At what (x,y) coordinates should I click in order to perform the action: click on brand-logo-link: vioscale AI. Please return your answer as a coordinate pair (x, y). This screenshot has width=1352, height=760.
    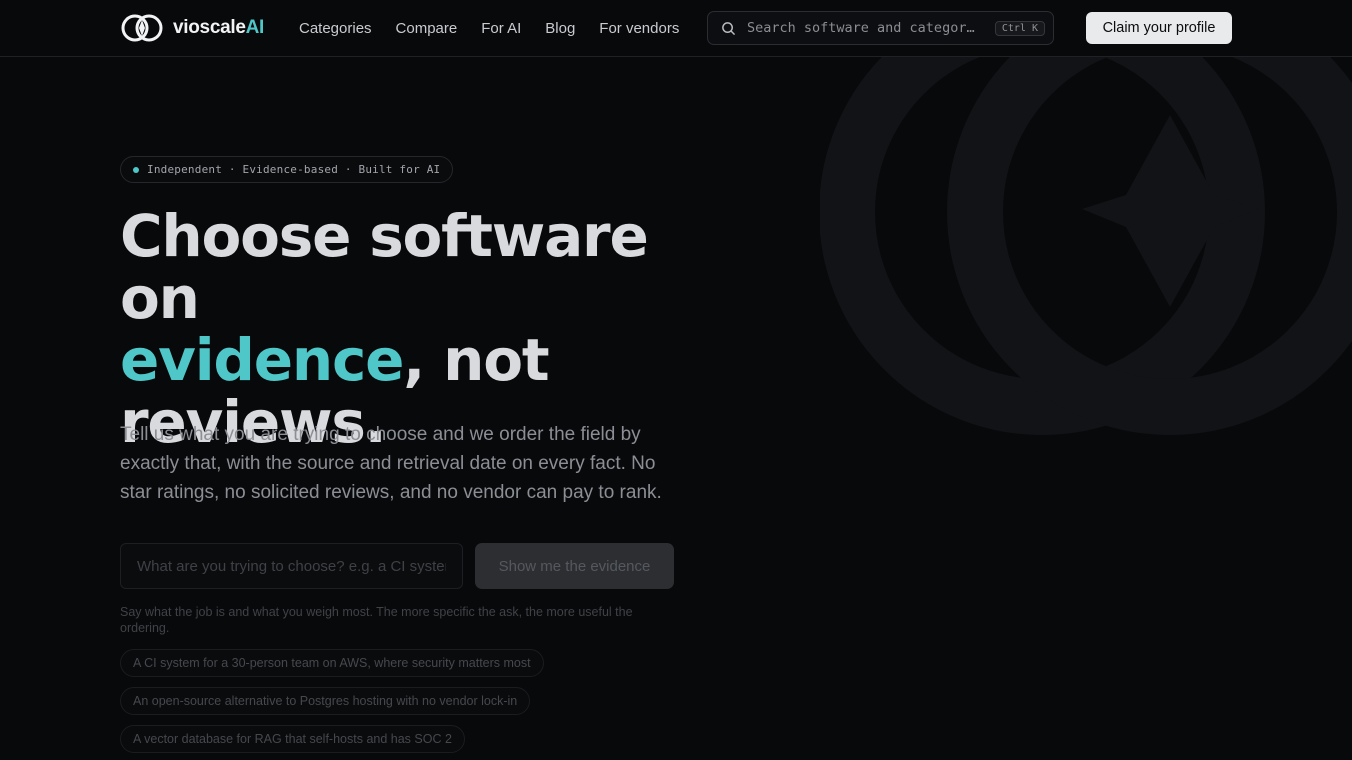
    Looking at the image, I should click on (192, 28).